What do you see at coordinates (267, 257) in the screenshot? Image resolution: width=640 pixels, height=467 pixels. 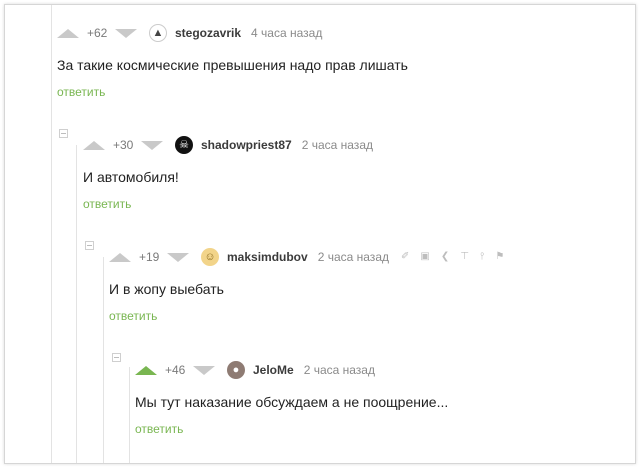 I see `comment-username: maksimdubov` at bounding box center [267, 257].